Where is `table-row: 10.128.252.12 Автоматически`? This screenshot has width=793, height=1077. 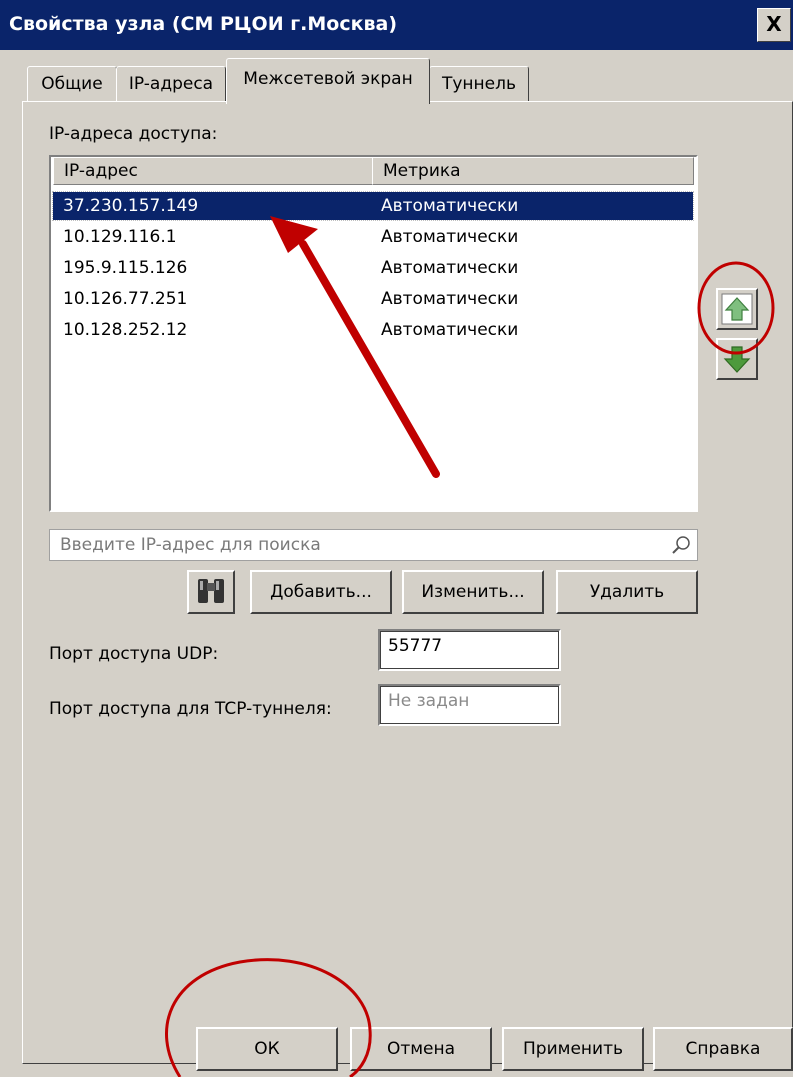
table-row: 10.128.252.12 Автоматически is located at coordinates (373, 330).